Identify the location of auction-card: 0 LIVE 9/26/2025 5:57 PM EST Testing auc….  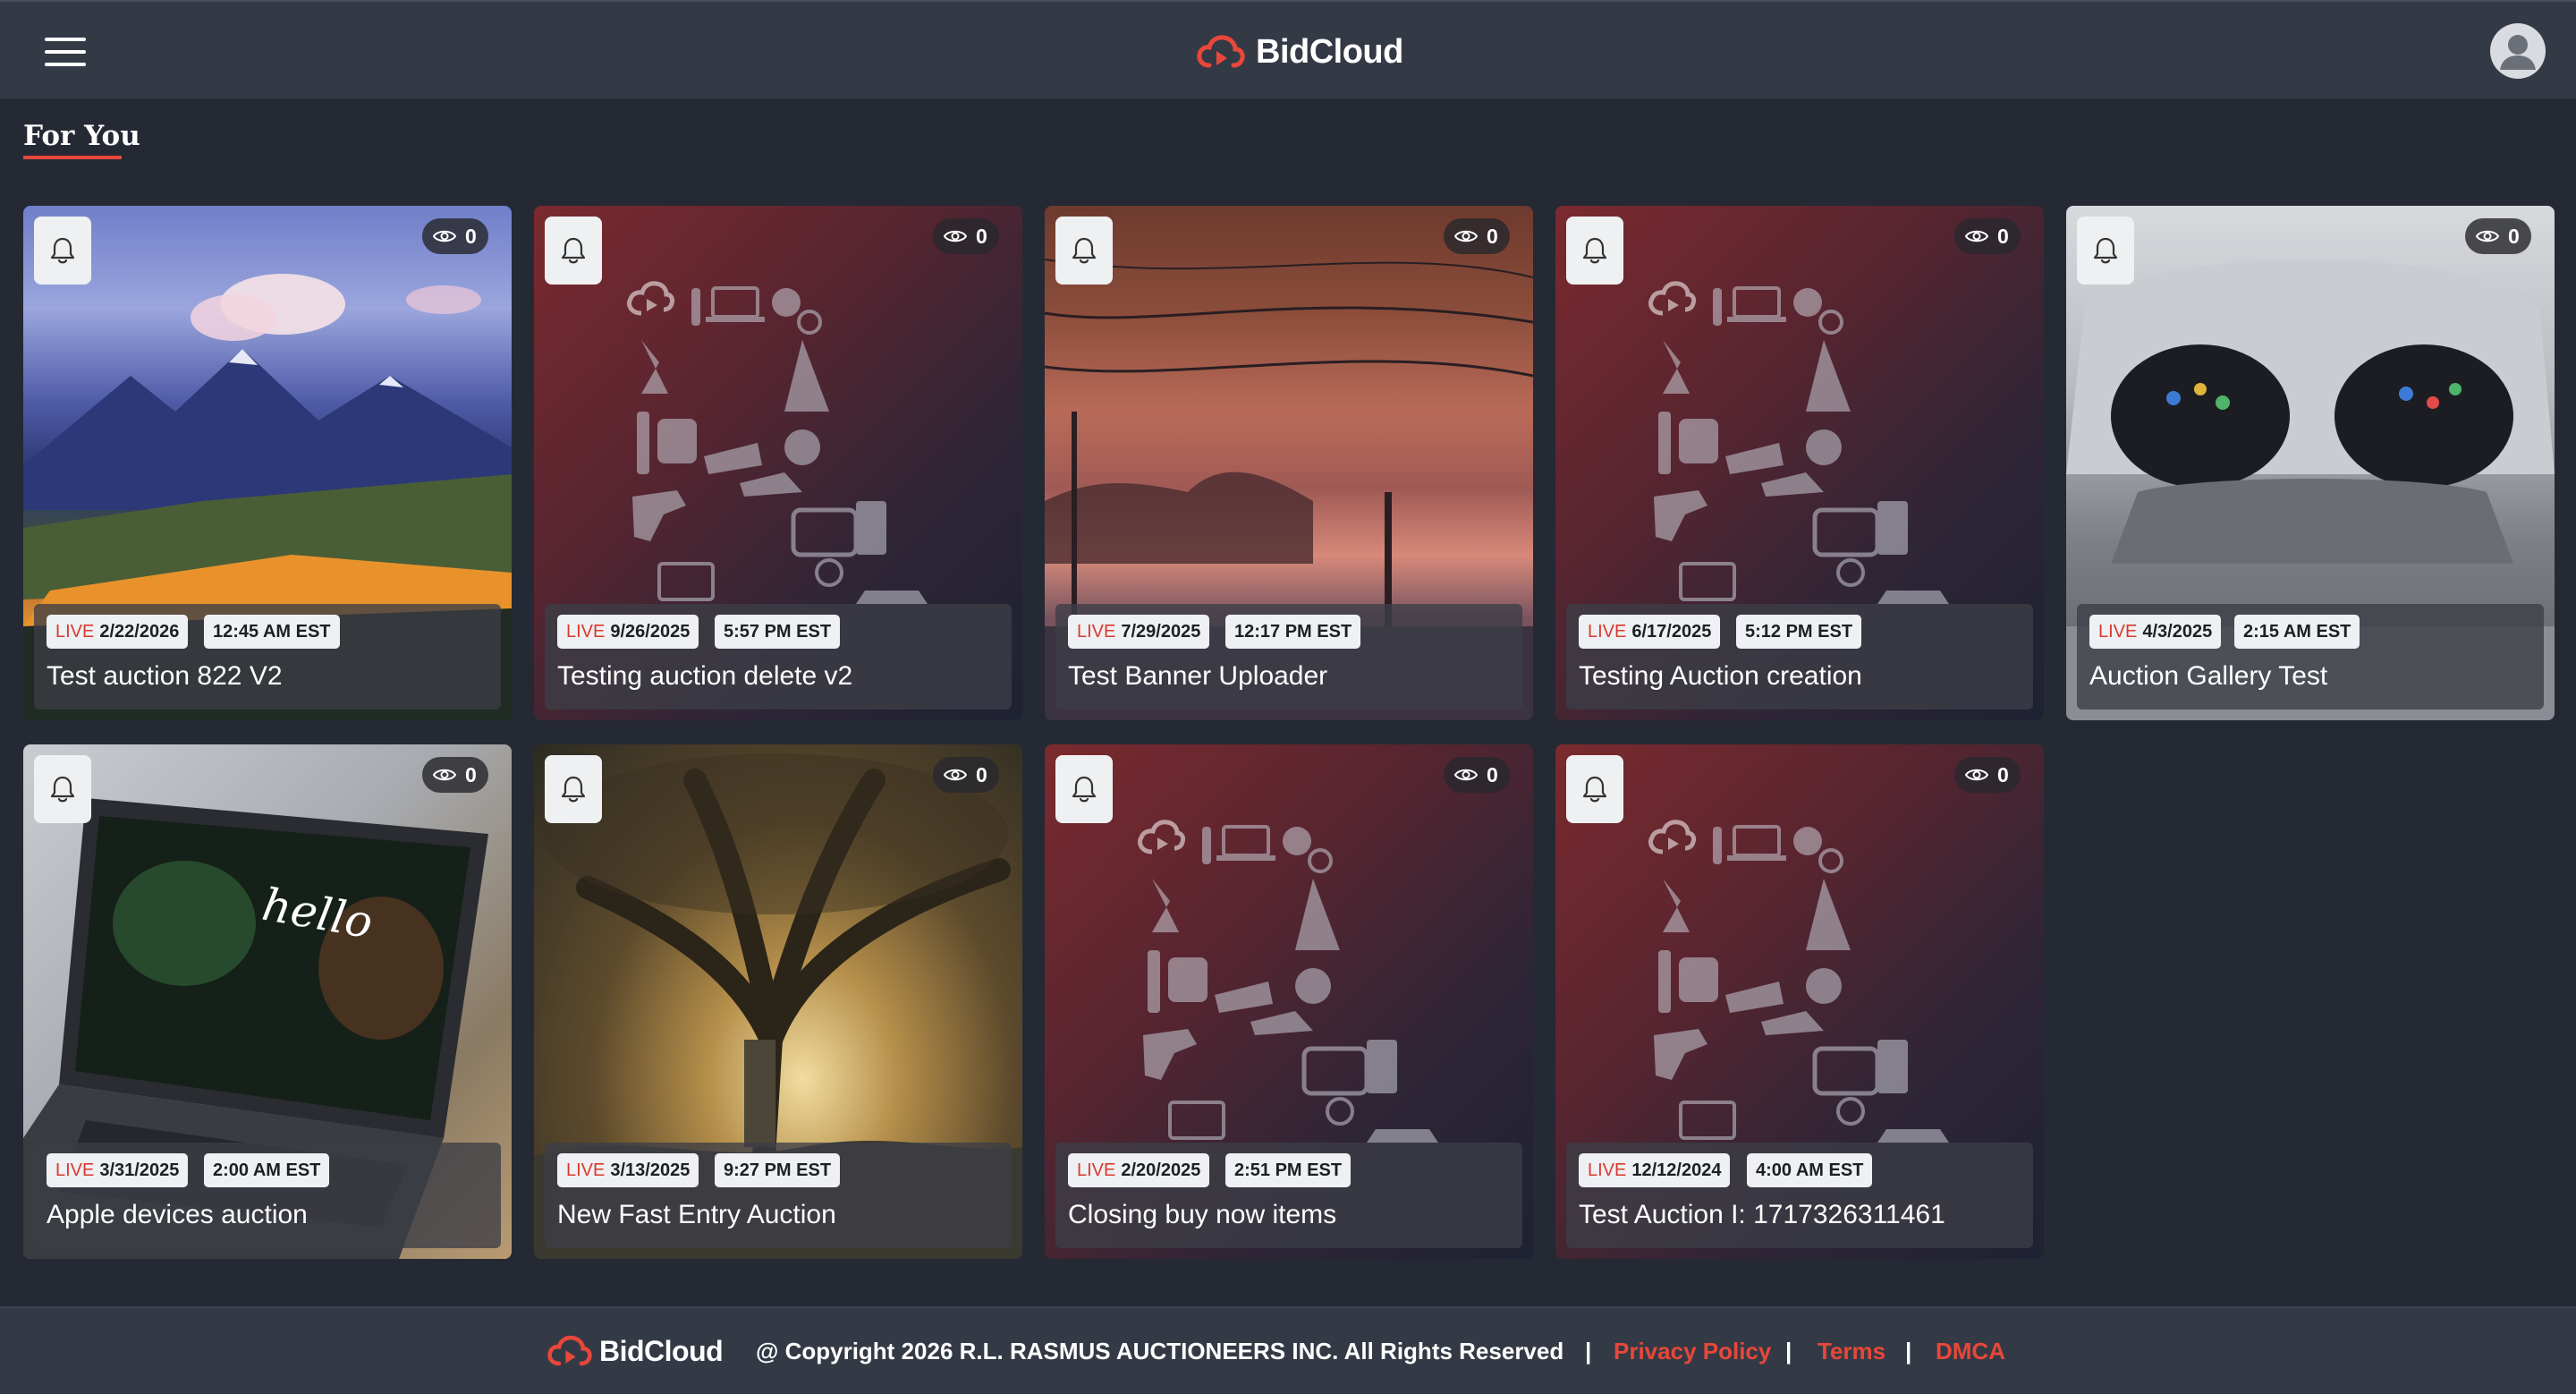
(778, 463).